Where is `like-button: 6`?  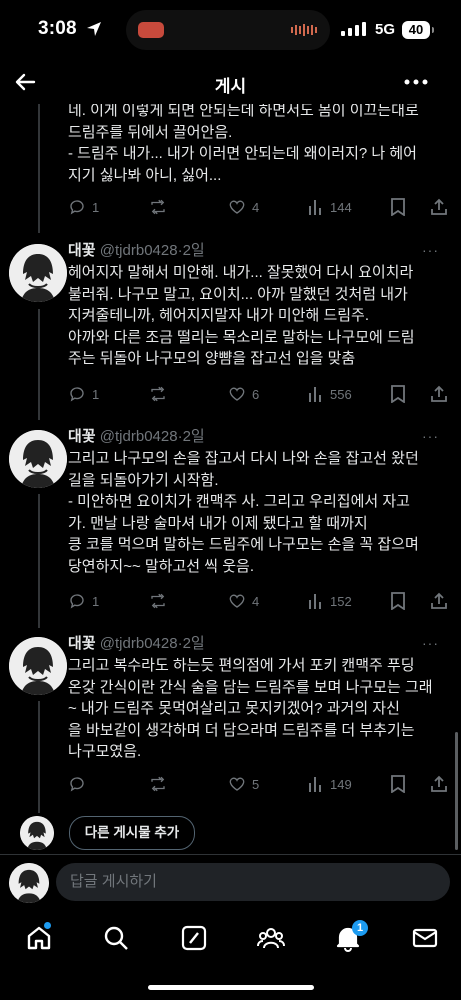 like-button: 6 is located at coordinates (243, 394).